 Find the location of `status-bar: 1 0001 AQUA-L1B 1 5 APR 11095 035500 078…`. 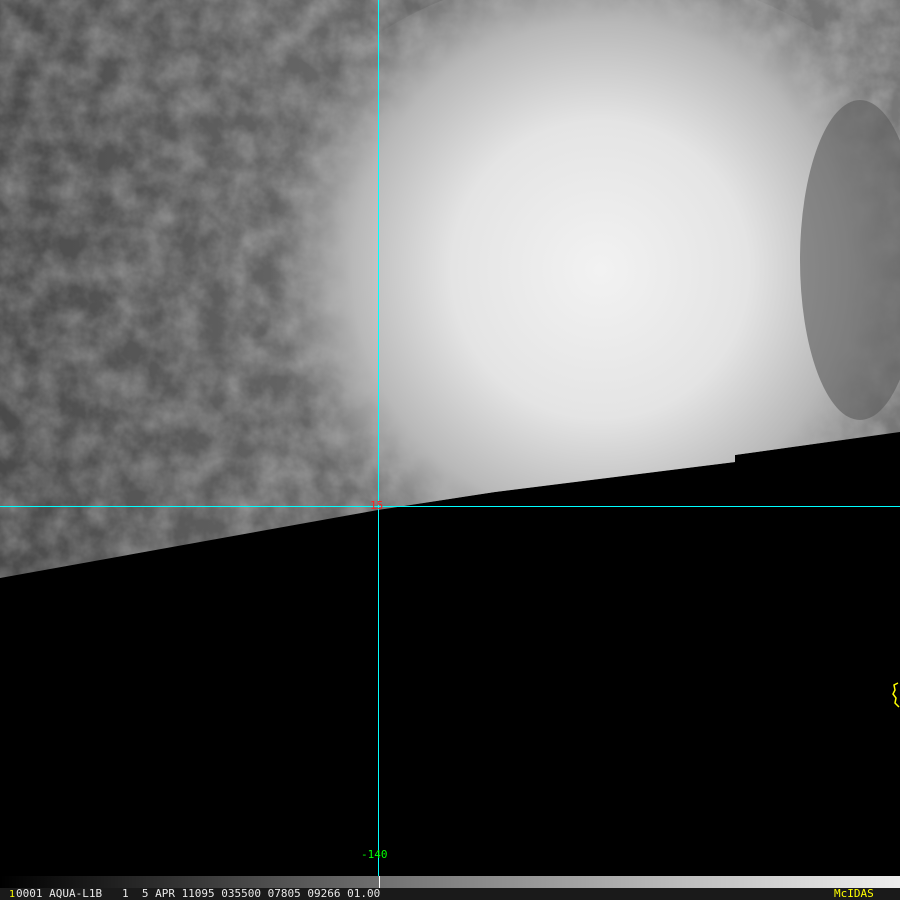

status-bar: 1 0001 AQUA-L1B 1 5 APR 11095 035500 078… is located at coordinates (450, 894).